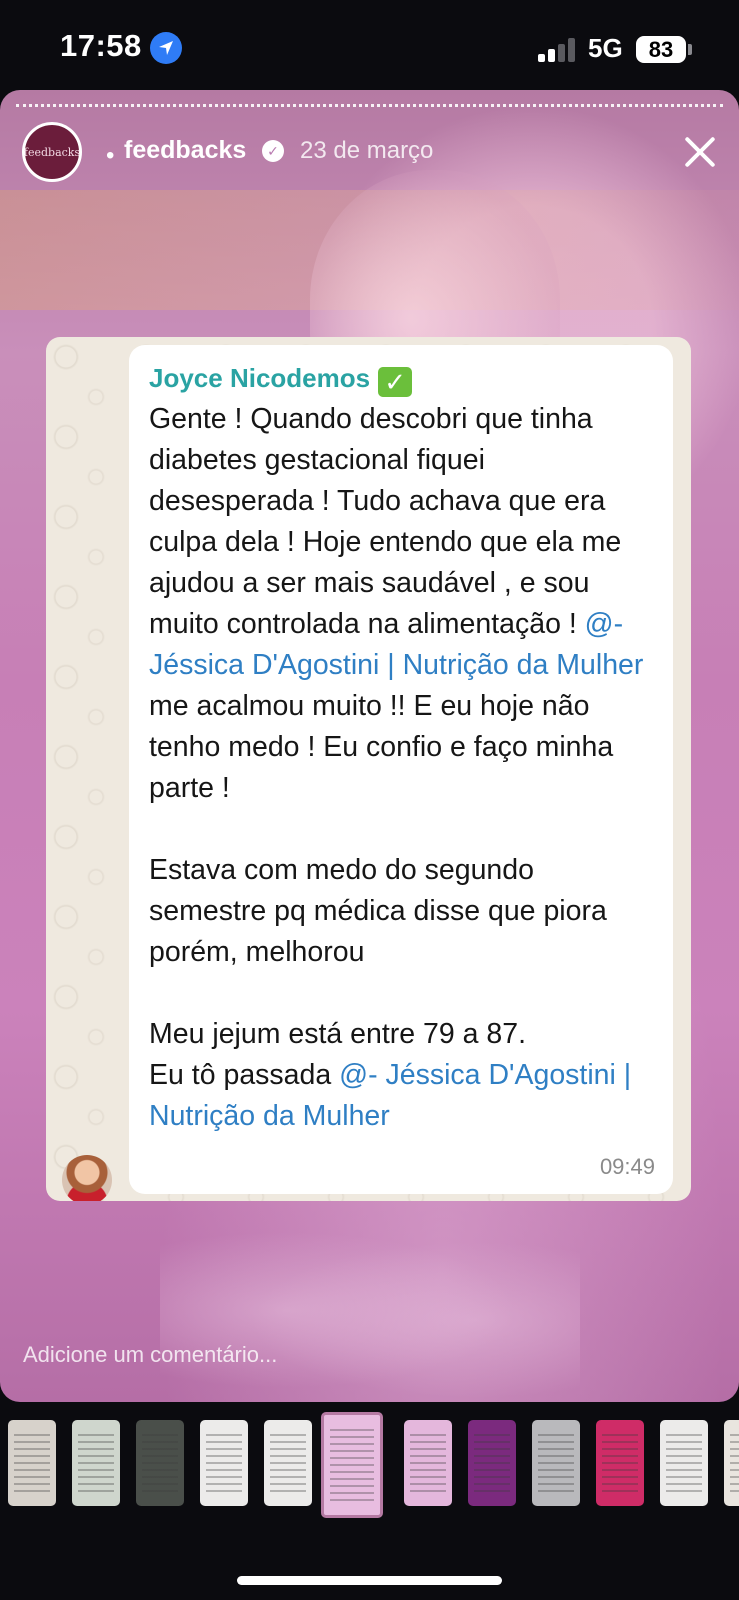  What do you see at coordinates (627, 1166) in the screenshot?
I see `message-time: 09:49` at bounding box center [627, 1166].